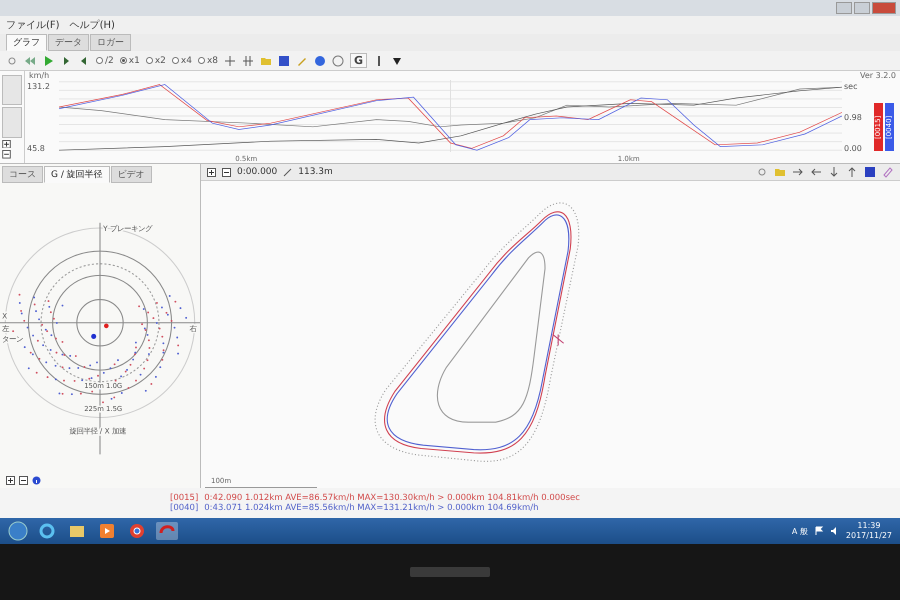  What do you see at coordinates (230, 60) in the screenshot?
I see `split-icon` at bounding box center [230, 60].